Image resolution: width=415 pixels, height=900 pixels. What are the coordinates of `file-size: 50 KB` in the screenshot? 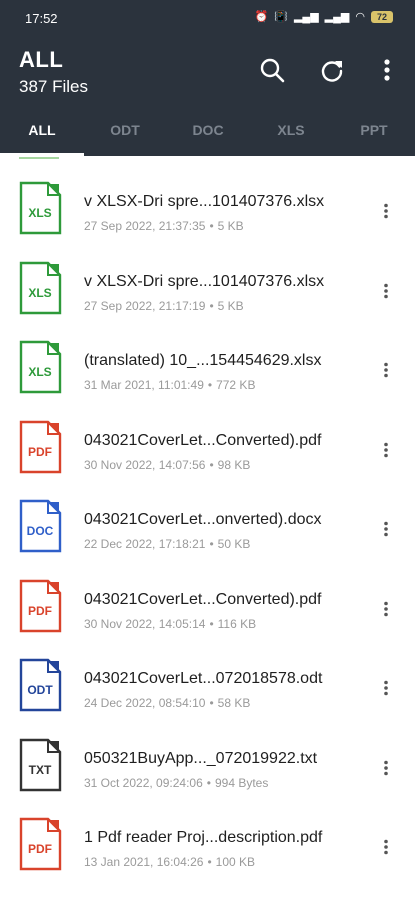 It's located at (234, 544).